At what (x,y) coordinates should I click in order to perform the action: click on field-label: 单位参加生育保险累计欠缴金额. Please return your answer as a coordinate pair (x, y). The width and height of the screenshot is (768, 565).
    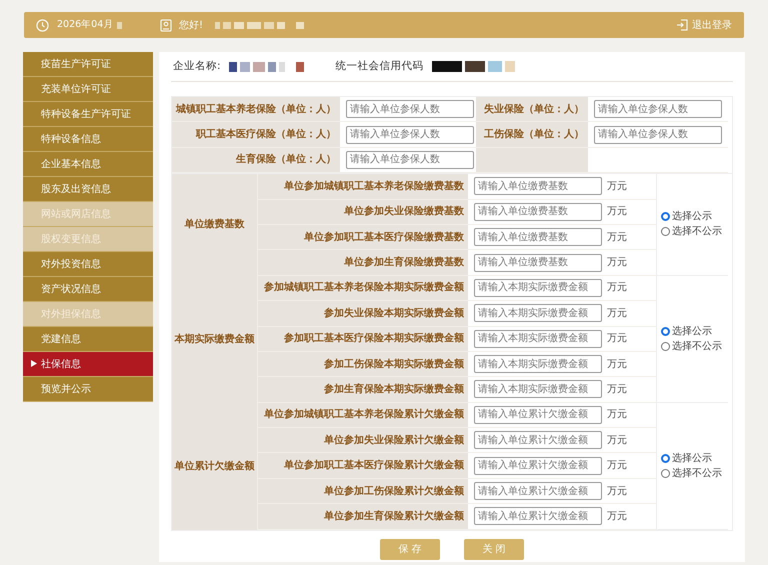
    Looking at the image, I should click on (363, 517).